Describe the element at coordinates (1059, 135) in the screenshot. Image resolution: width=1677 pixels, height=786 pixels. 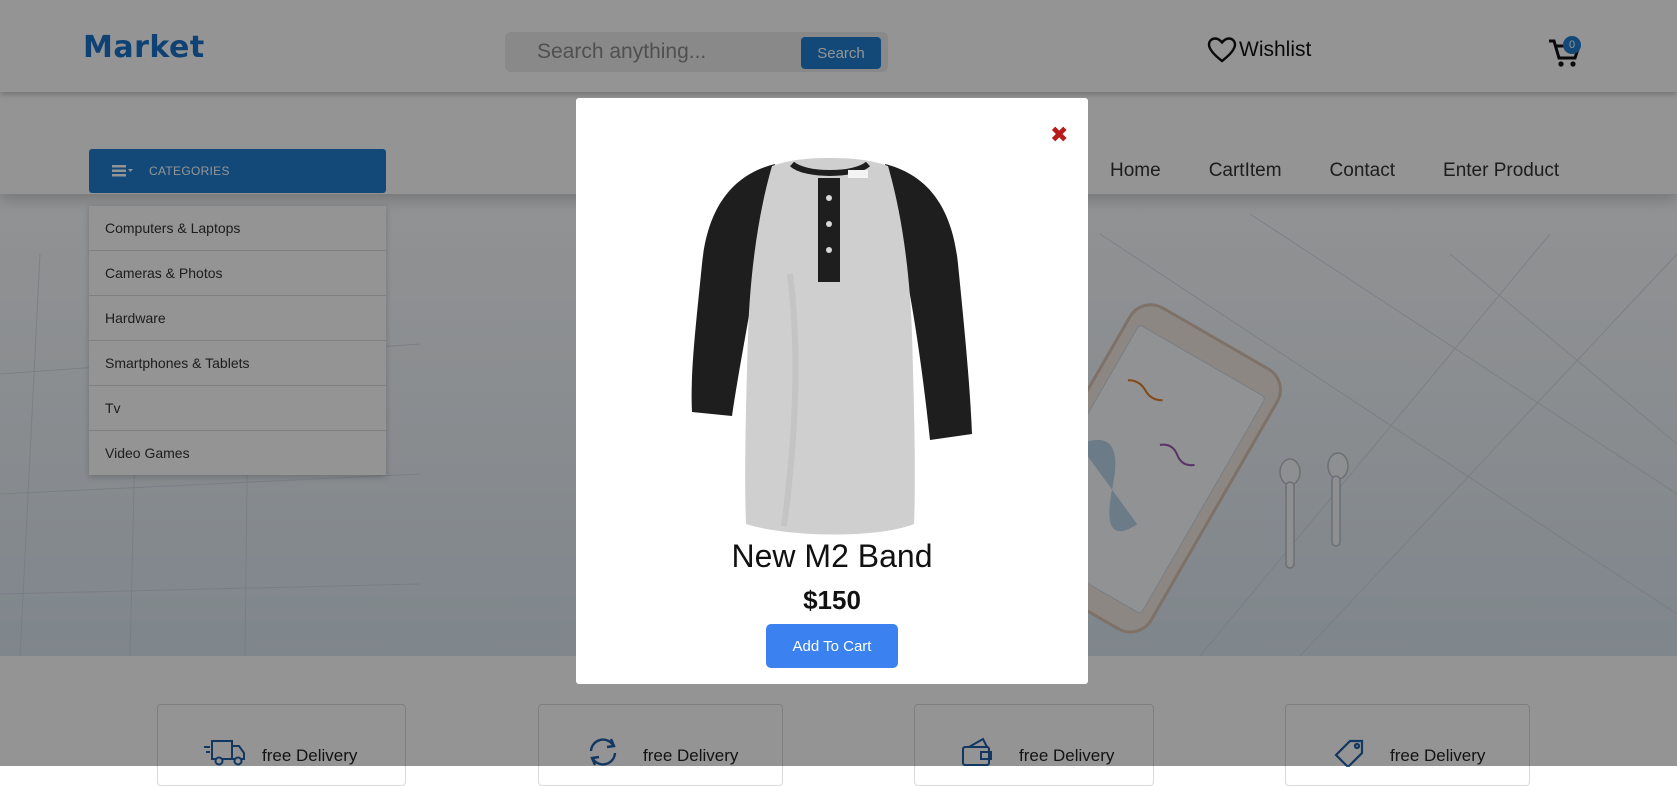
I see `close-icon: ✖` at that location.